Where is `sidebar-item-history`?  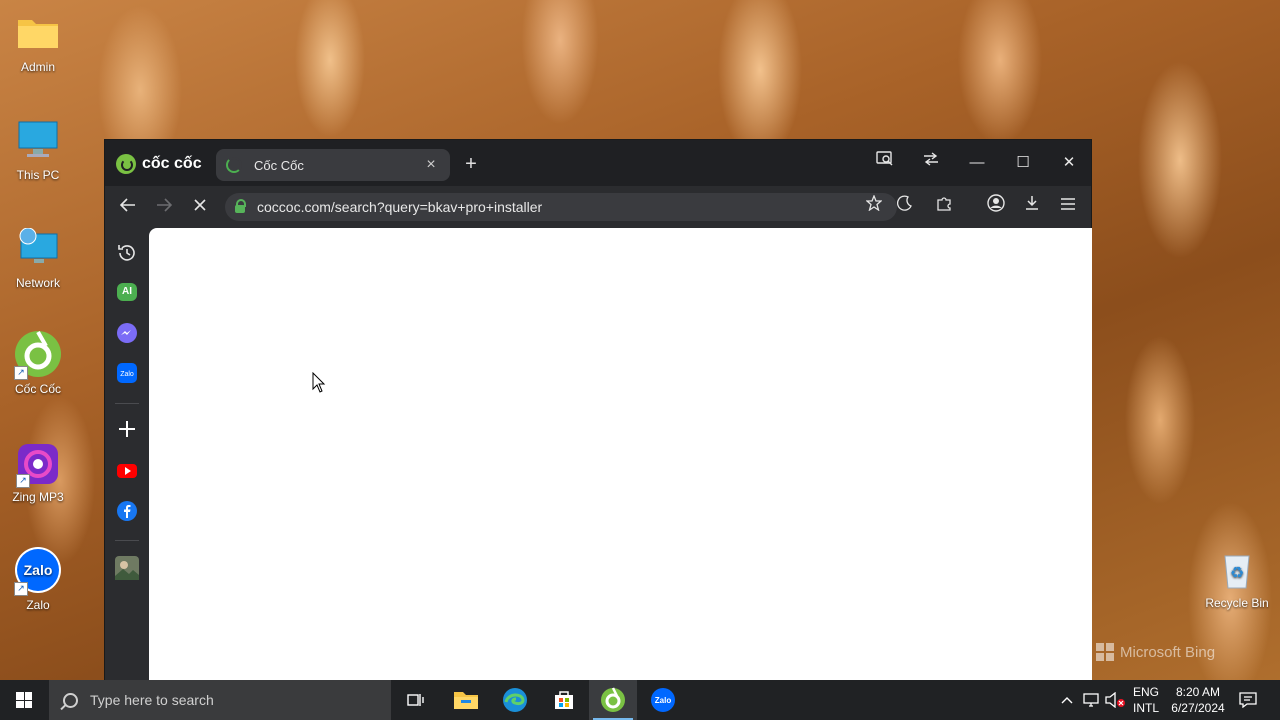 sidebar-item-history is located at coordinates (127, 254).